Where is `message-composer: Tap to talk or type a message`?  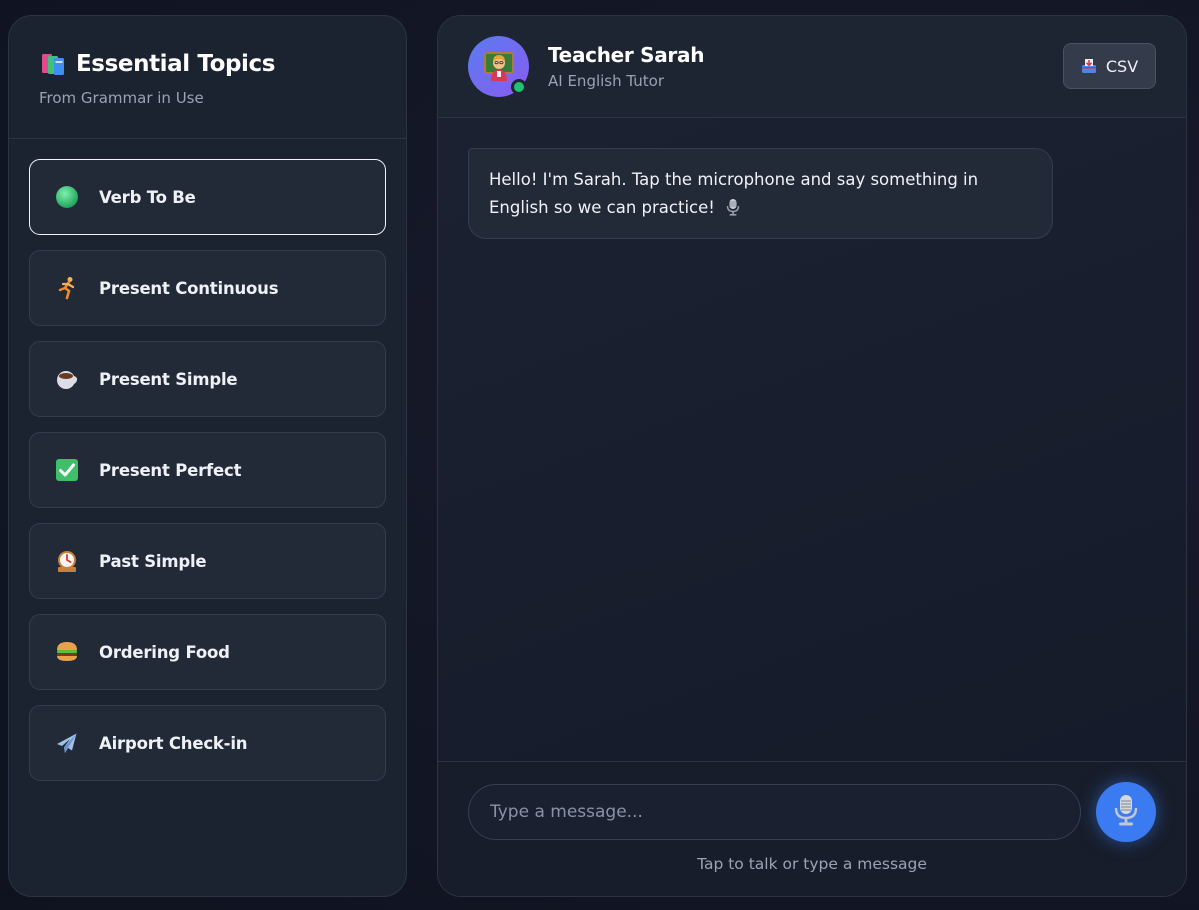 message-composer: Tap to talk or type a message is located at coordinates (812, 828).